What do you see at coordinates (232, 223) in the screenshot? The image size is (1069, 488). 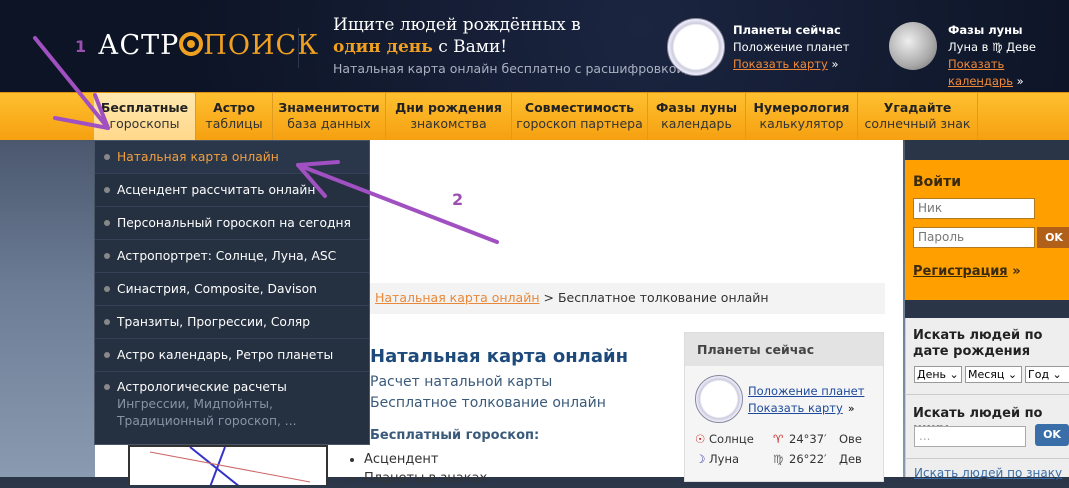 I see `menu-item-personal-horoscope: Персональный гороскоп на сегодня` at bounding box center [232, 223].